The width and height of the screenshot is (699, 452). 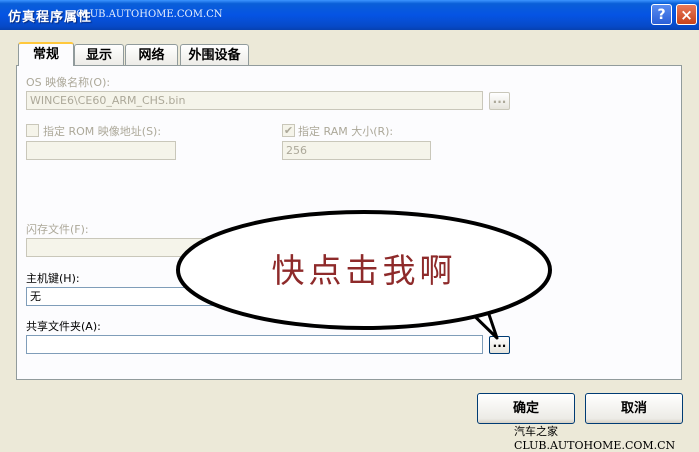 What do you see at coordinates (46, 54) in the screenshot?
I see `tab-general: 常规` at bounding box center [46, 54].